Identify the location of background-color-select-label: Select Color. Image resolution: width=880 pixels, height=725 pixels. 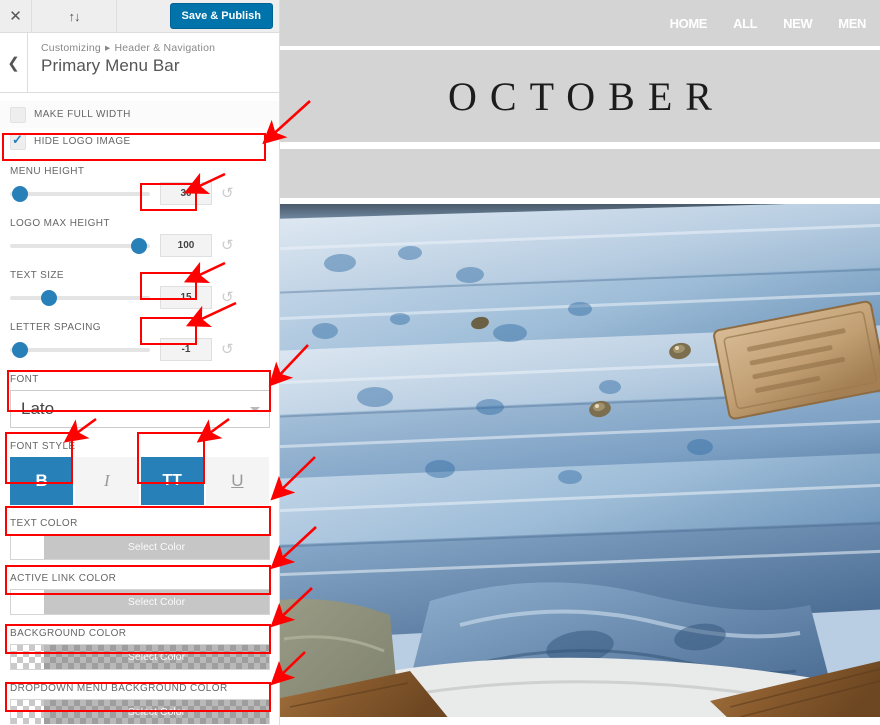
(156, 657).